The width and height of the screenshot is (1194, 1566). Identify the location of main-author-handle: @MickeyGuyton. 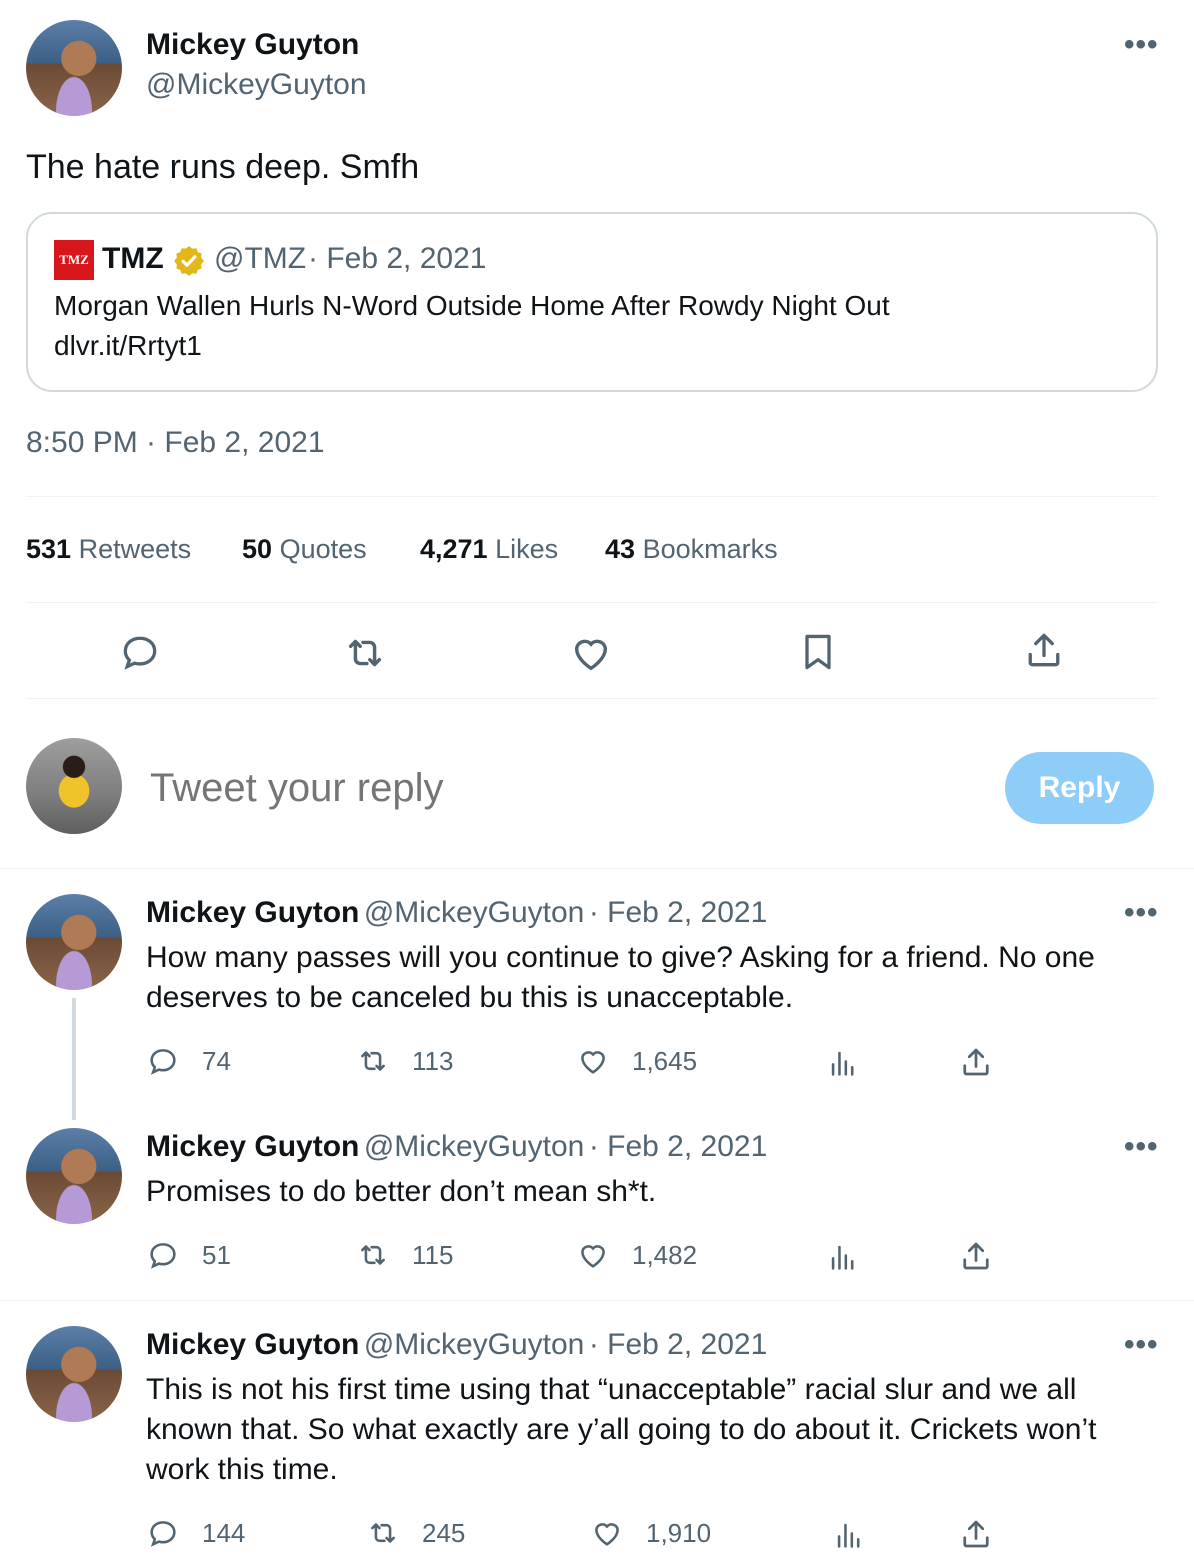
(256, 85).